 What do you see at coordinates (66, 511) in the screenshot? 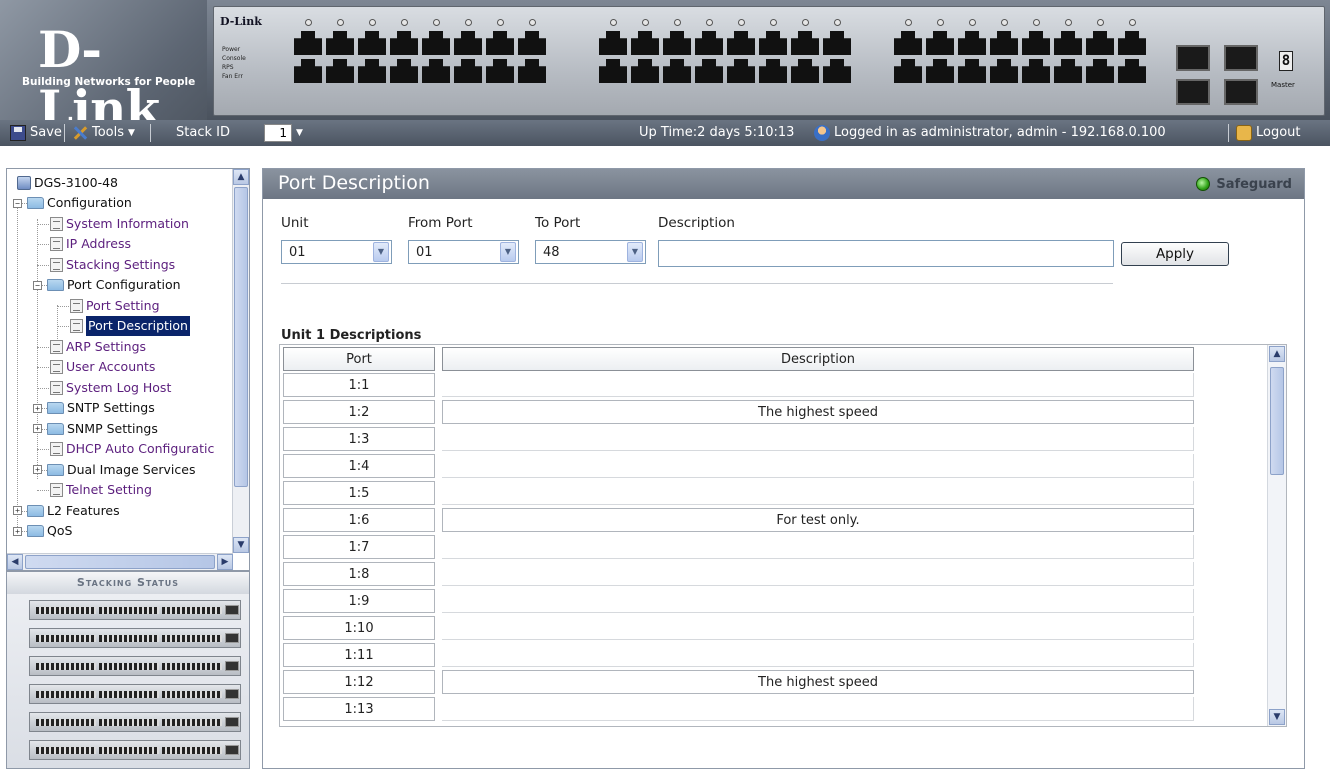
I see `tree-item-l2-features: + L2 Features` at bounding box center [66, 511].